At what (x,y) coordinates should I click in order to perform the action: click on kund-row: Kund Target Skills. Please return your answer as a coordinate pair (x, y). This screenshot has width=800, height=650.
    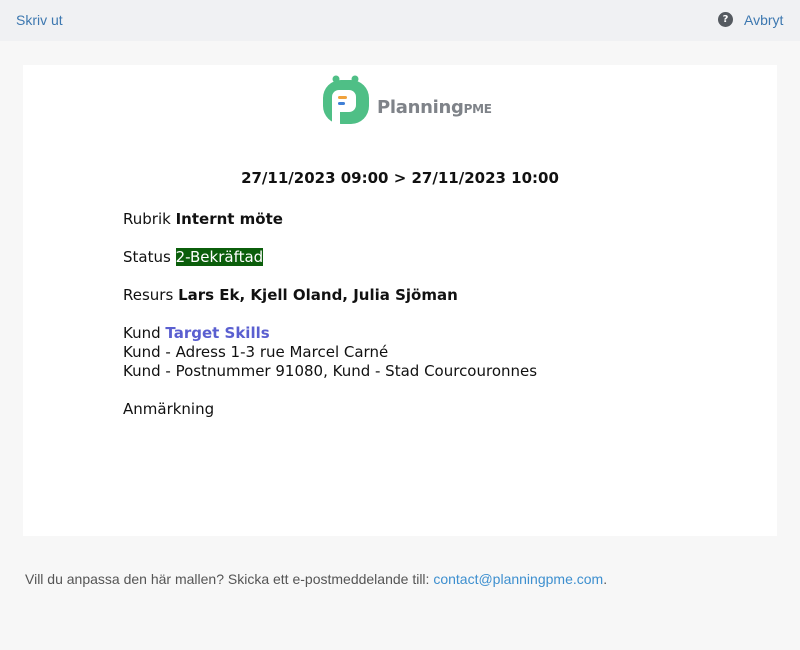
    Looking at the image, I should click on (330, 333).